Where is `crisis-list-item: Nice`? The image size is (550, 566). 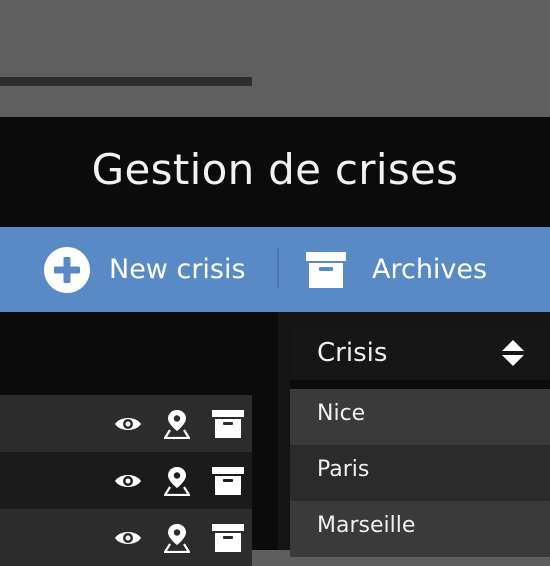
crisis-list-item: Nice is located at coordinates (420, 417).